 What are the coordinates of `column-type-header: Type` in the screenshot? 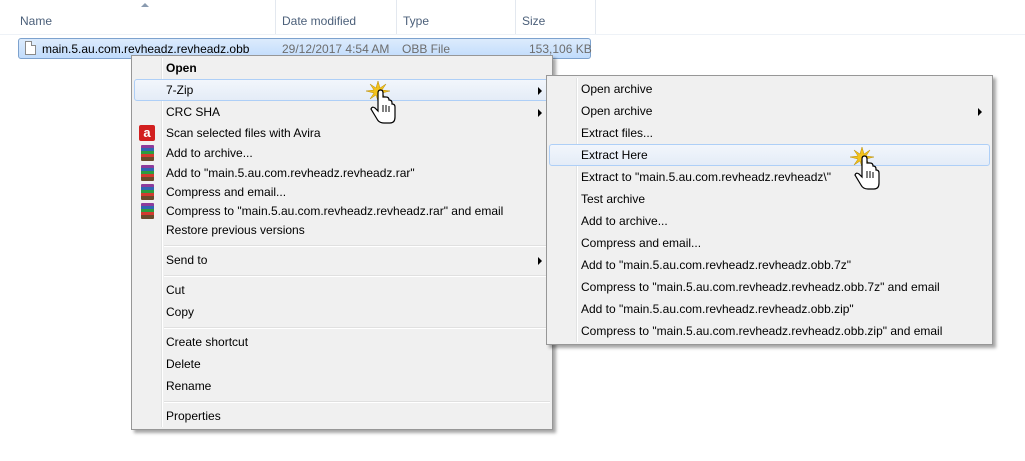 It's located at (456, 17).